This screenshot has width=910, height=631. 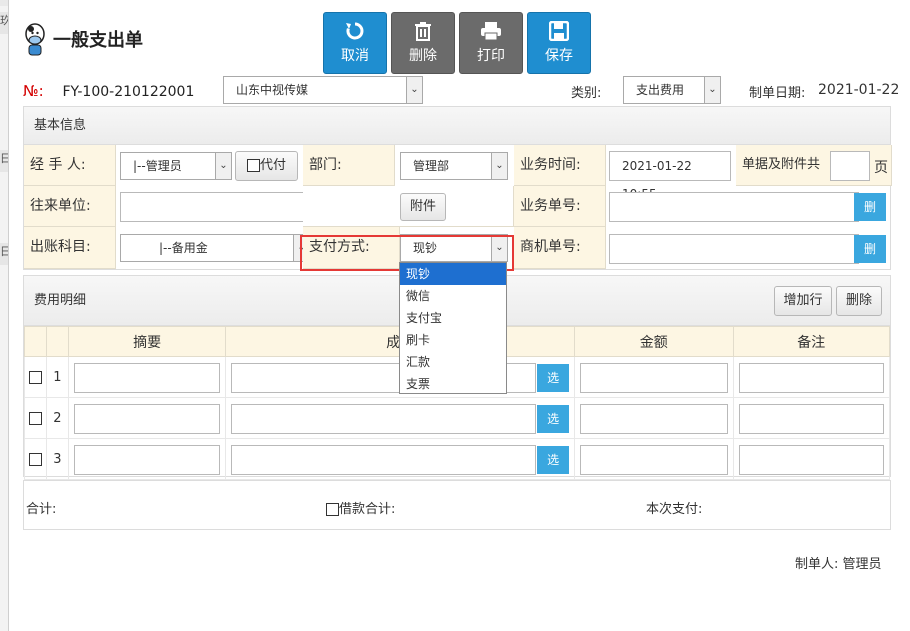 What do you see at coordinates (35, 39) in the screenshot?
I see `cow-logo-icon` at bounding box center [35, 39].